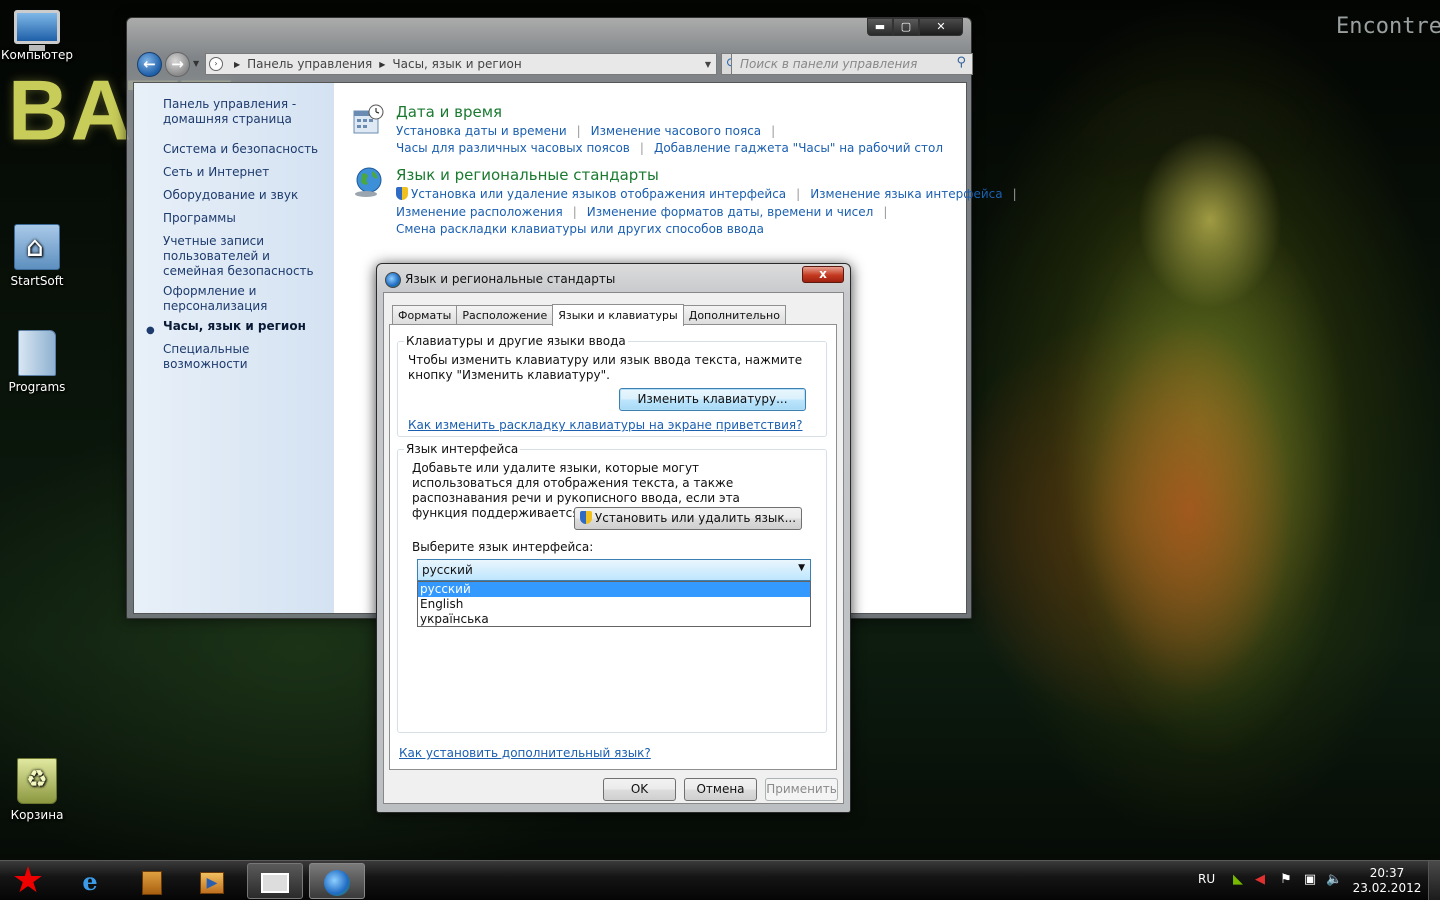 This screenshot has height=900, width=1440. I want to click on tab-location: Расположение, so click(505, 315).